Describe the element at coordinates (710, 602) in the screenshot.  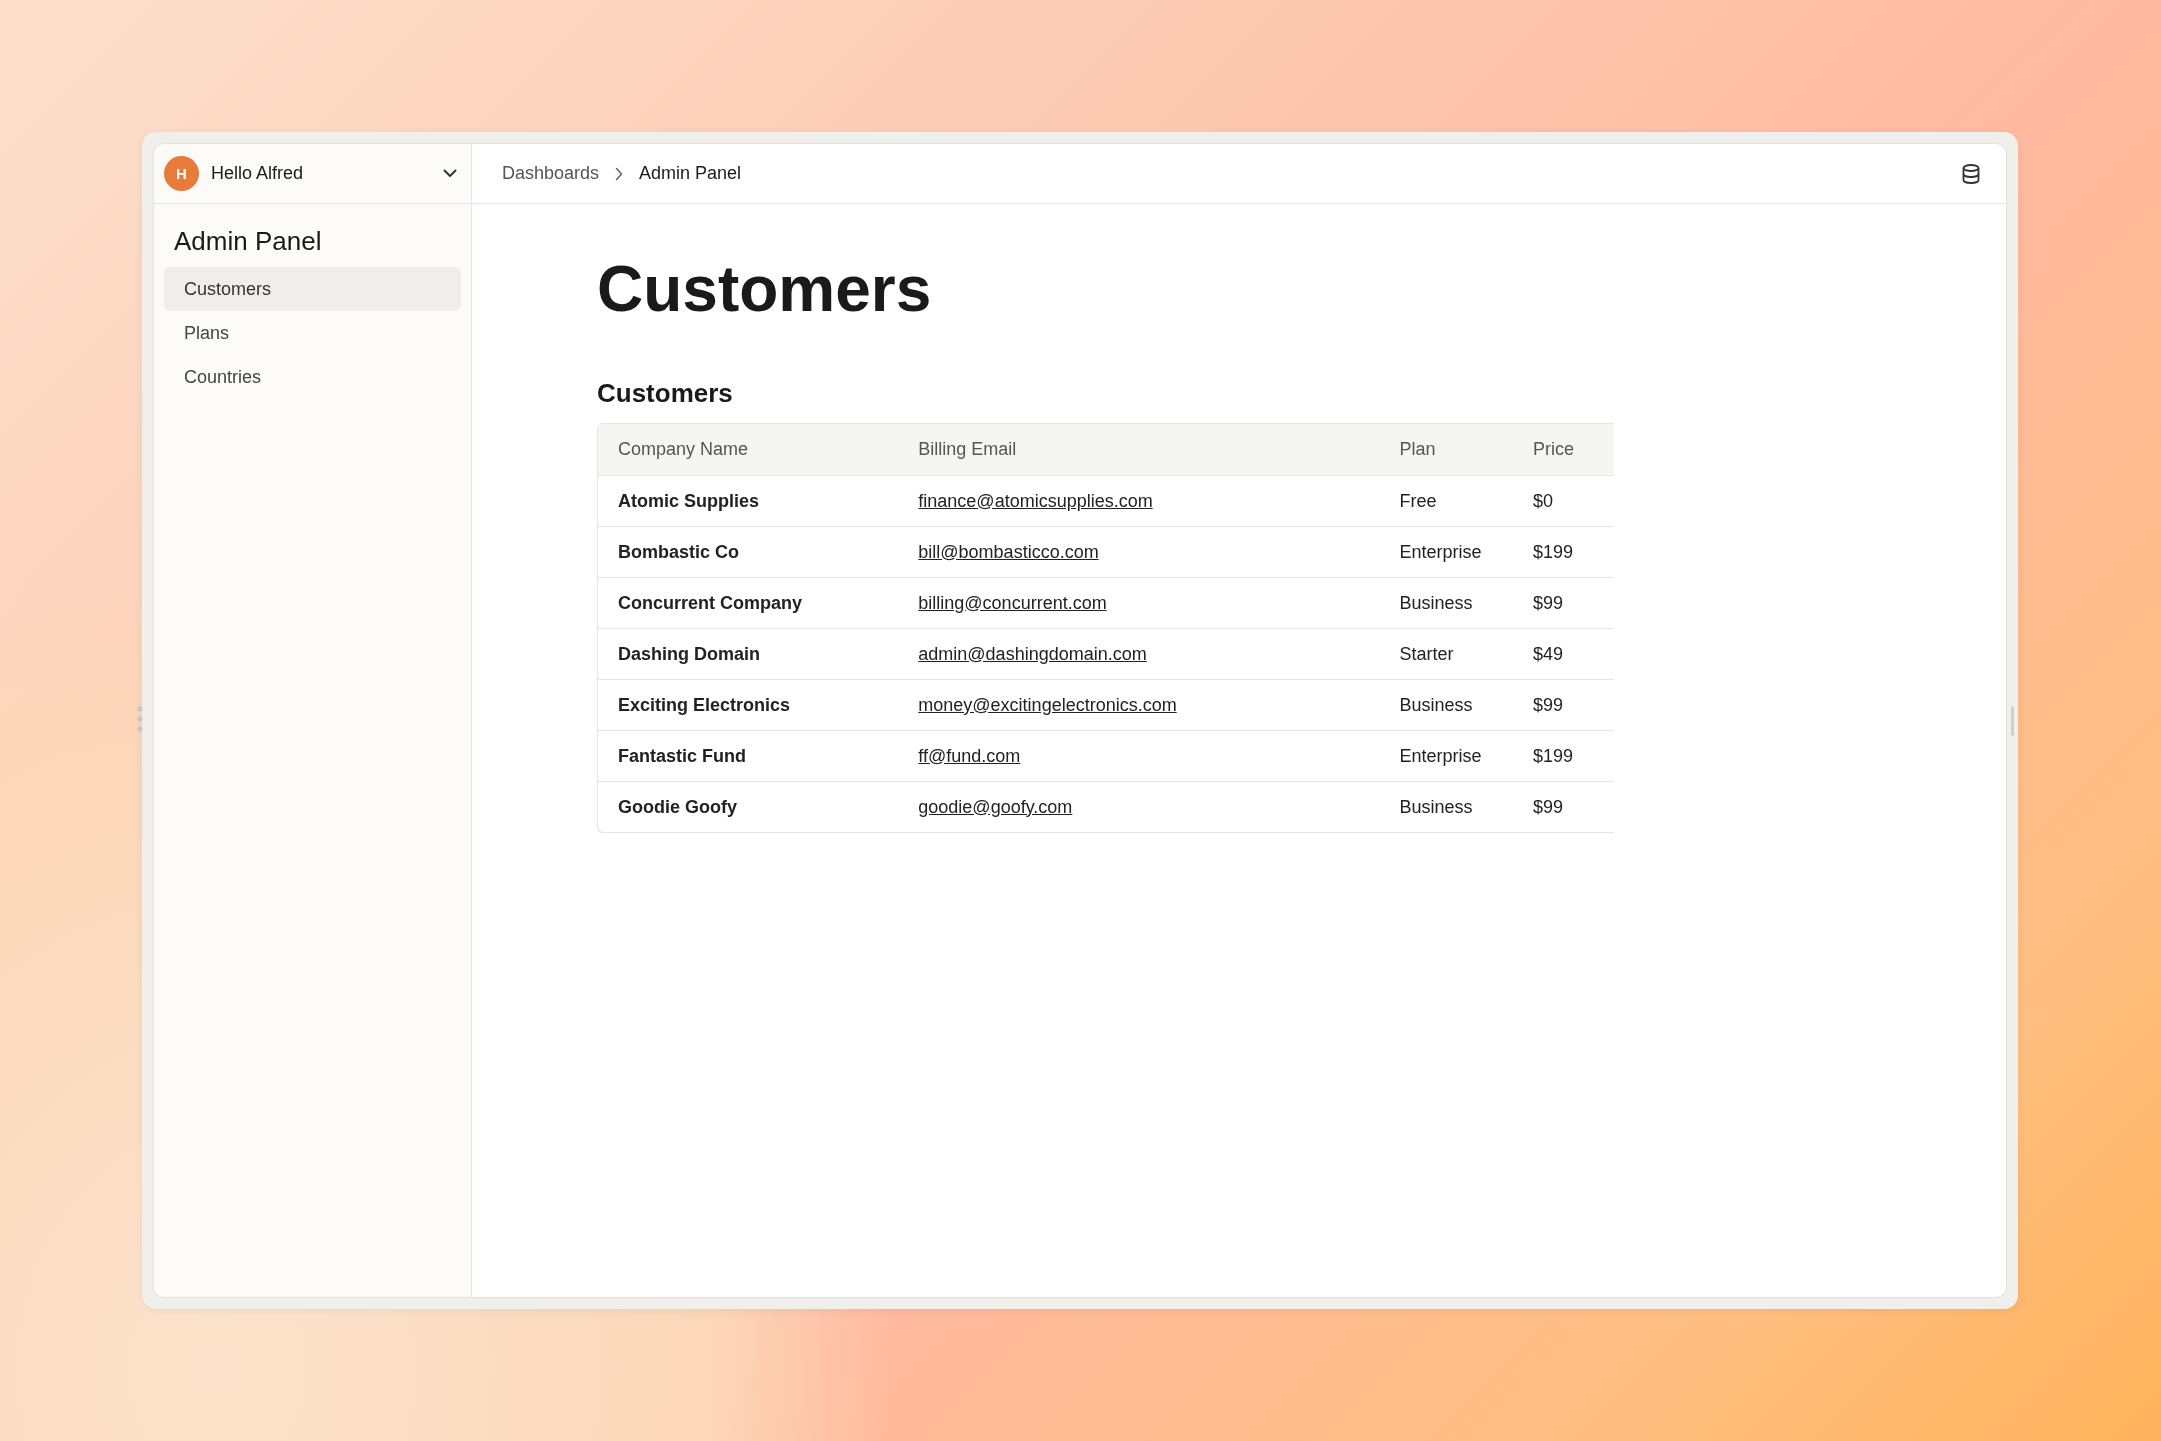
I see `company-name: Concurrent Company` at that location.